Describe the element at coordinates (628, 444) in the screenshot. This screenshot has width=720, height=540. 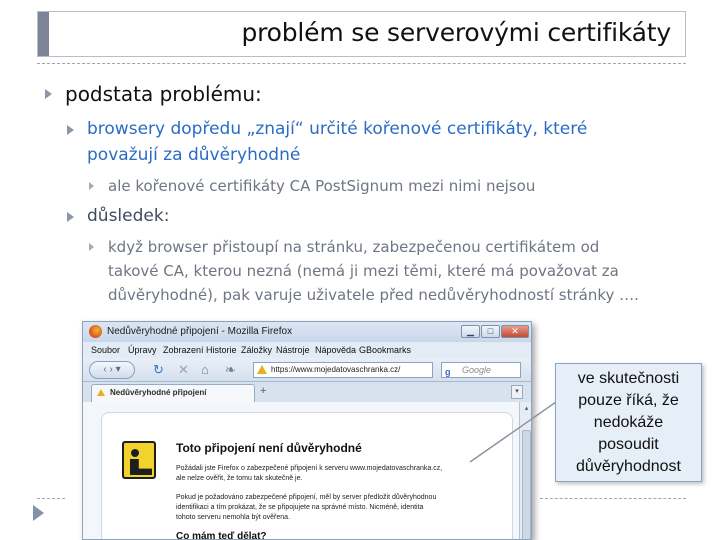
I see `callout-line: posoudit` at that location.